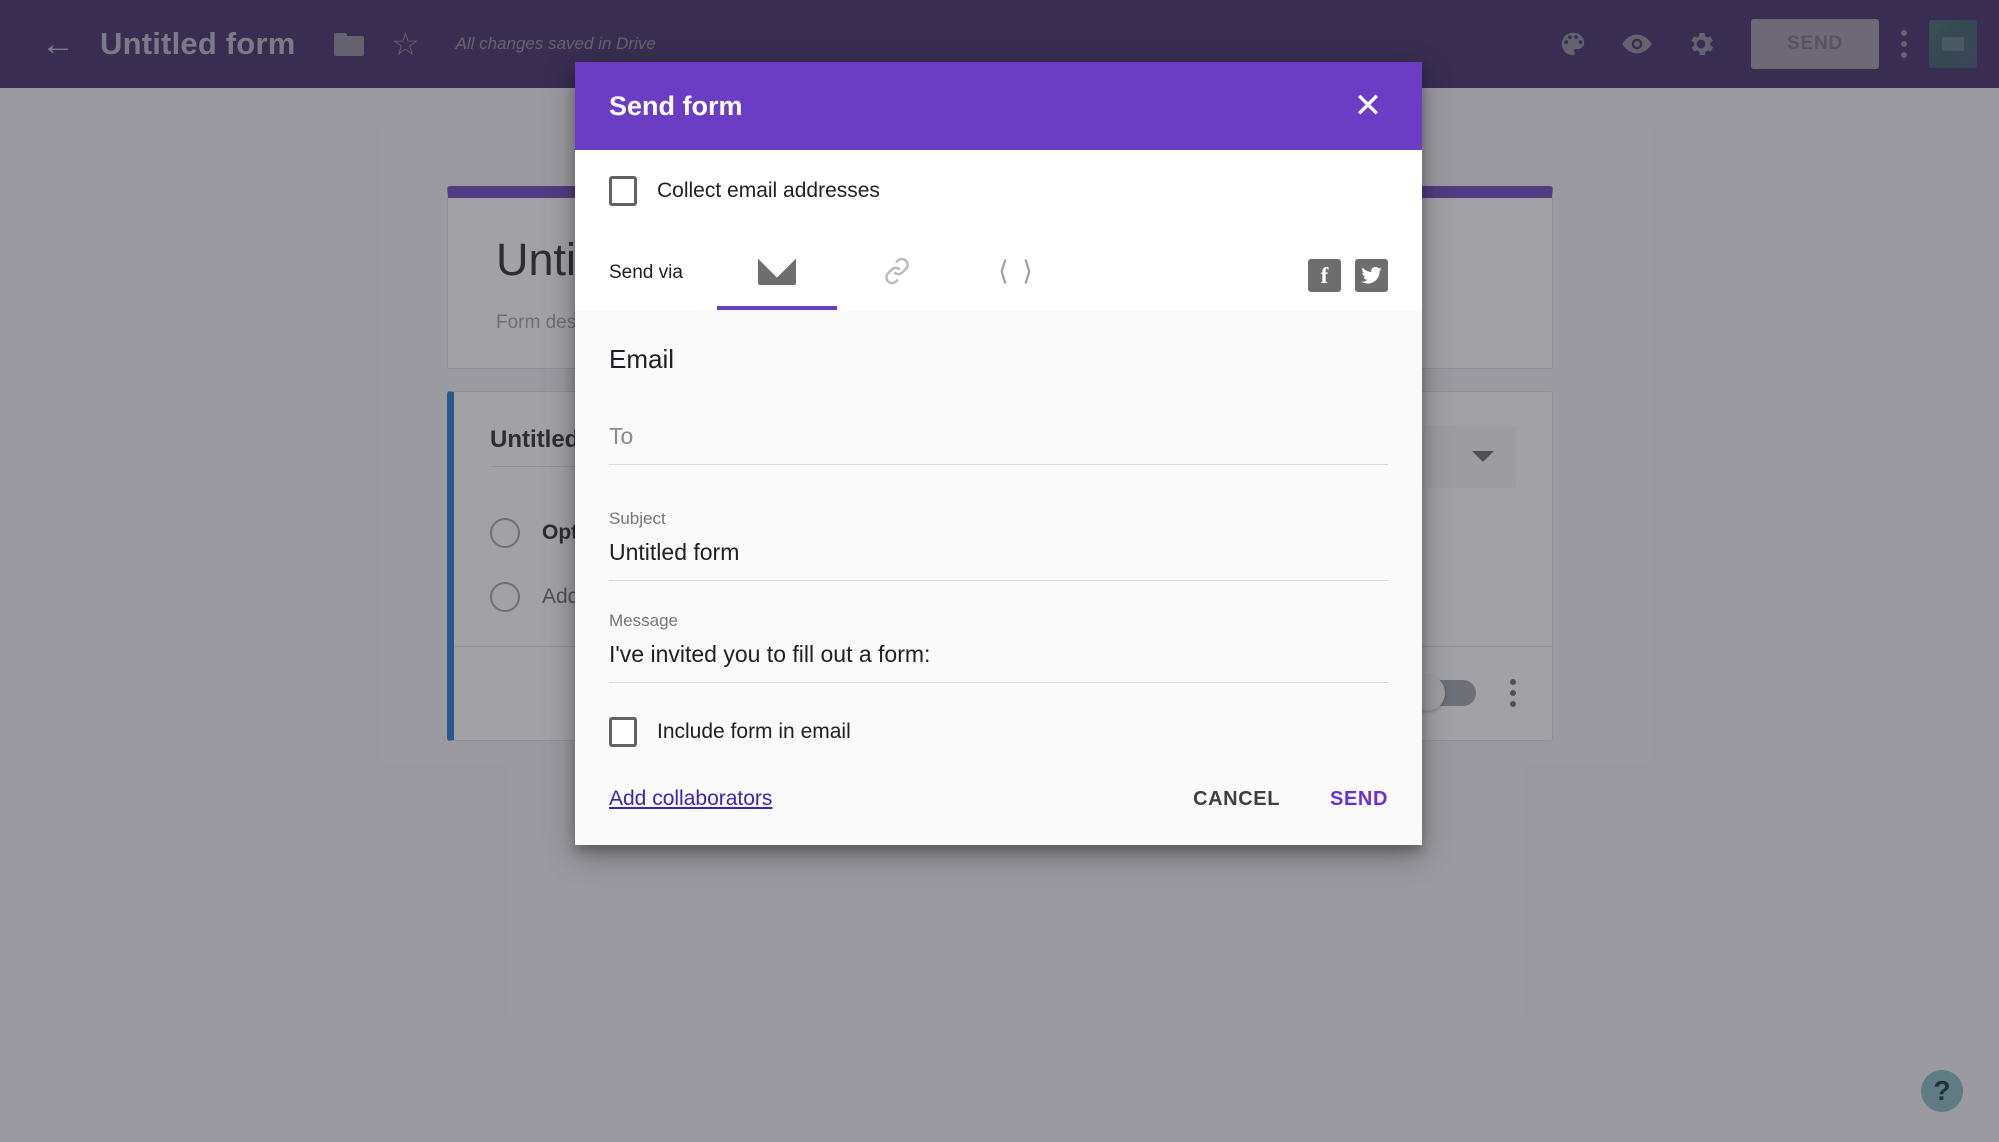  What do you see at coordinates (1324, 275) in the screenshot?
I see `facebook-icon: f` at bounding box center [1324, 275].